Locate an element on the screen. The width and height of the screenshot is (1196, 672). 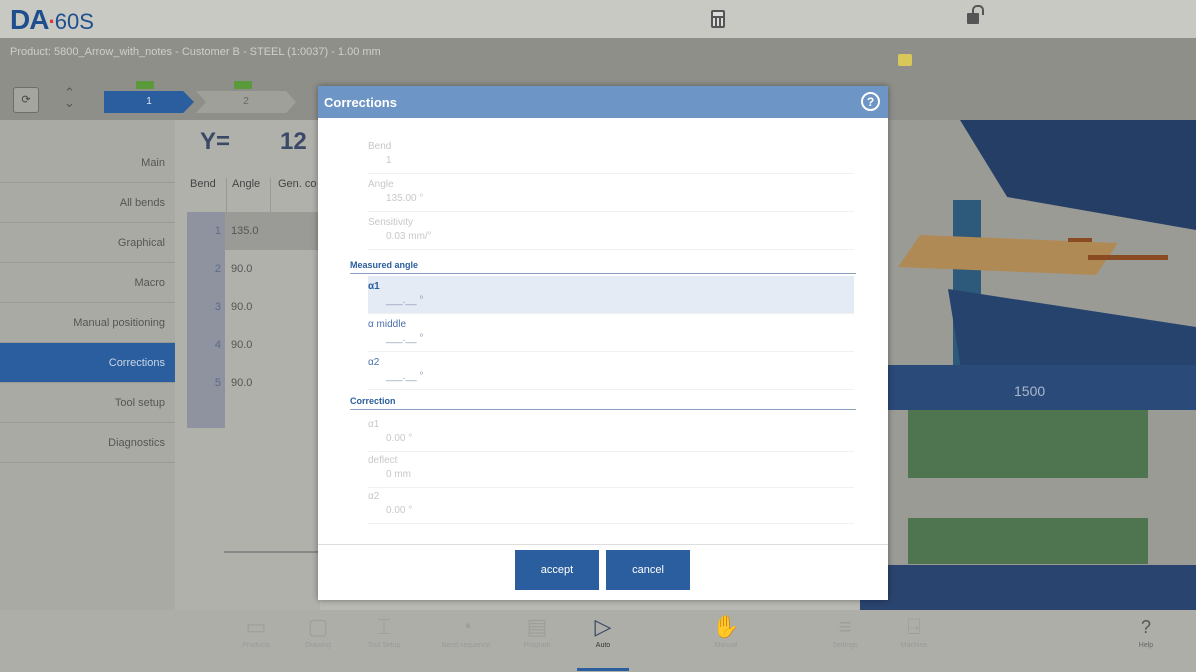
table-row: 2 90.0 is located at coordinates (253, 269).